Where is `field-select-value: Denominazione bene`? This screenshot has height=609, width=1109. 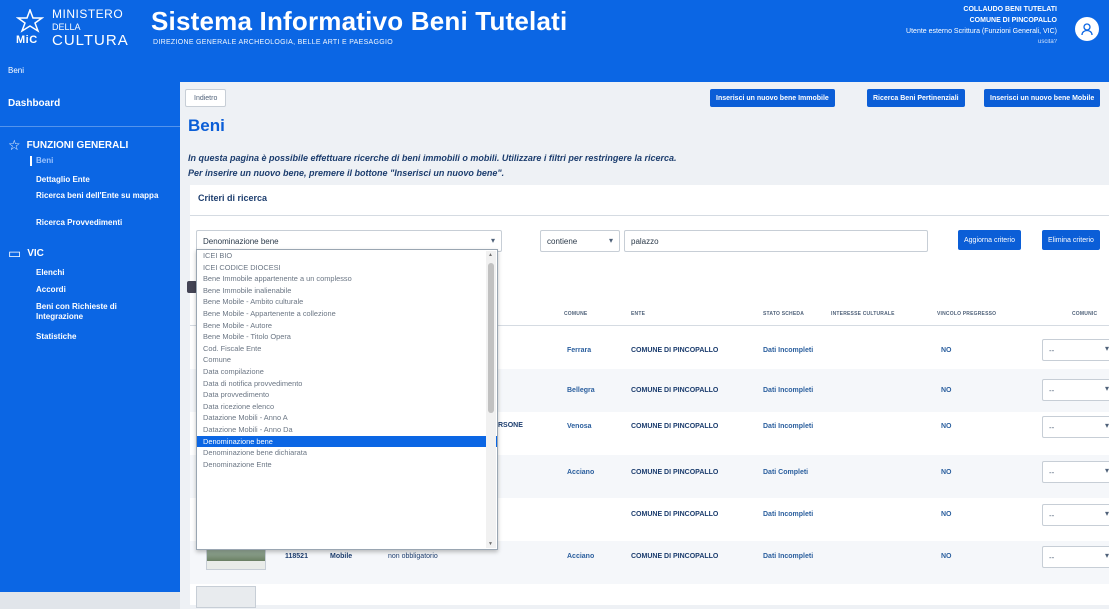 field-select-value: Denominazione bene is located at coordinates (241, 241).